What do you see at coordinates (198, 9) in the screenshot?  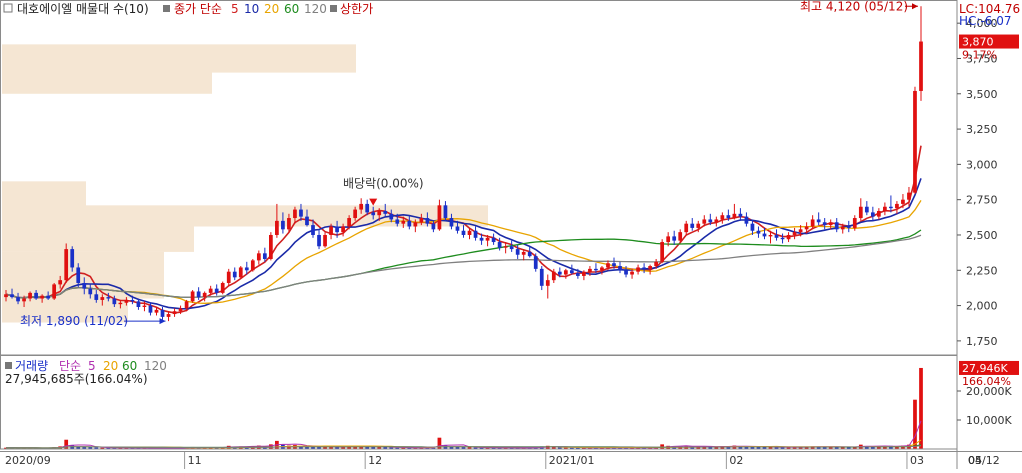 I see `legend-price-label: 종가 단순` at bounding box center [198, 9].